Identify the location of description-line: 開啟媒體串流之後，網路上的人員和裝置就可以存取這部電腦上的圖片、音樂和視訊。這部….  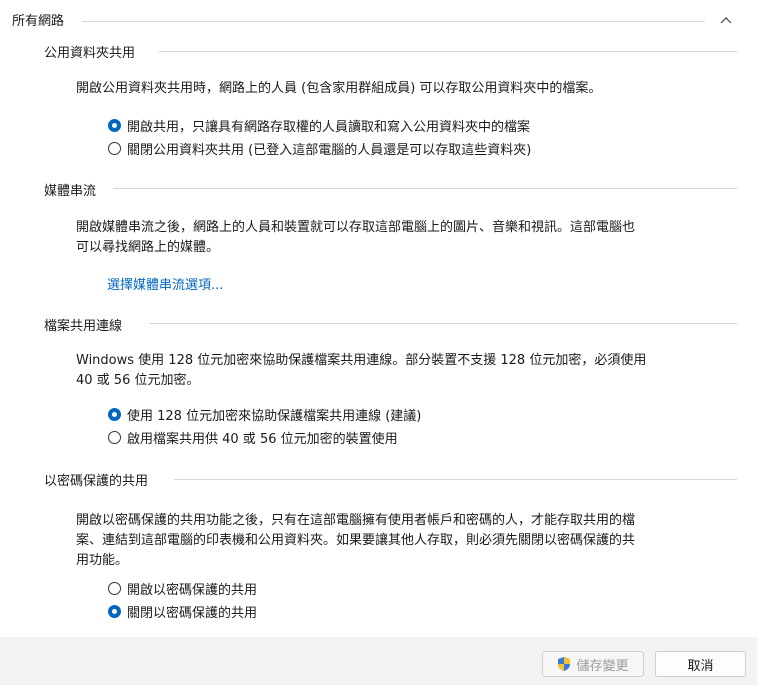
(356, 227).